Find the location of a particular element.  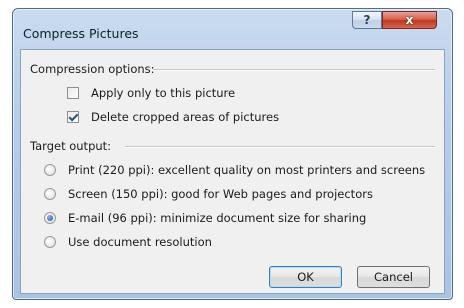

help-icon: ? is located at coordinates (367, 20).